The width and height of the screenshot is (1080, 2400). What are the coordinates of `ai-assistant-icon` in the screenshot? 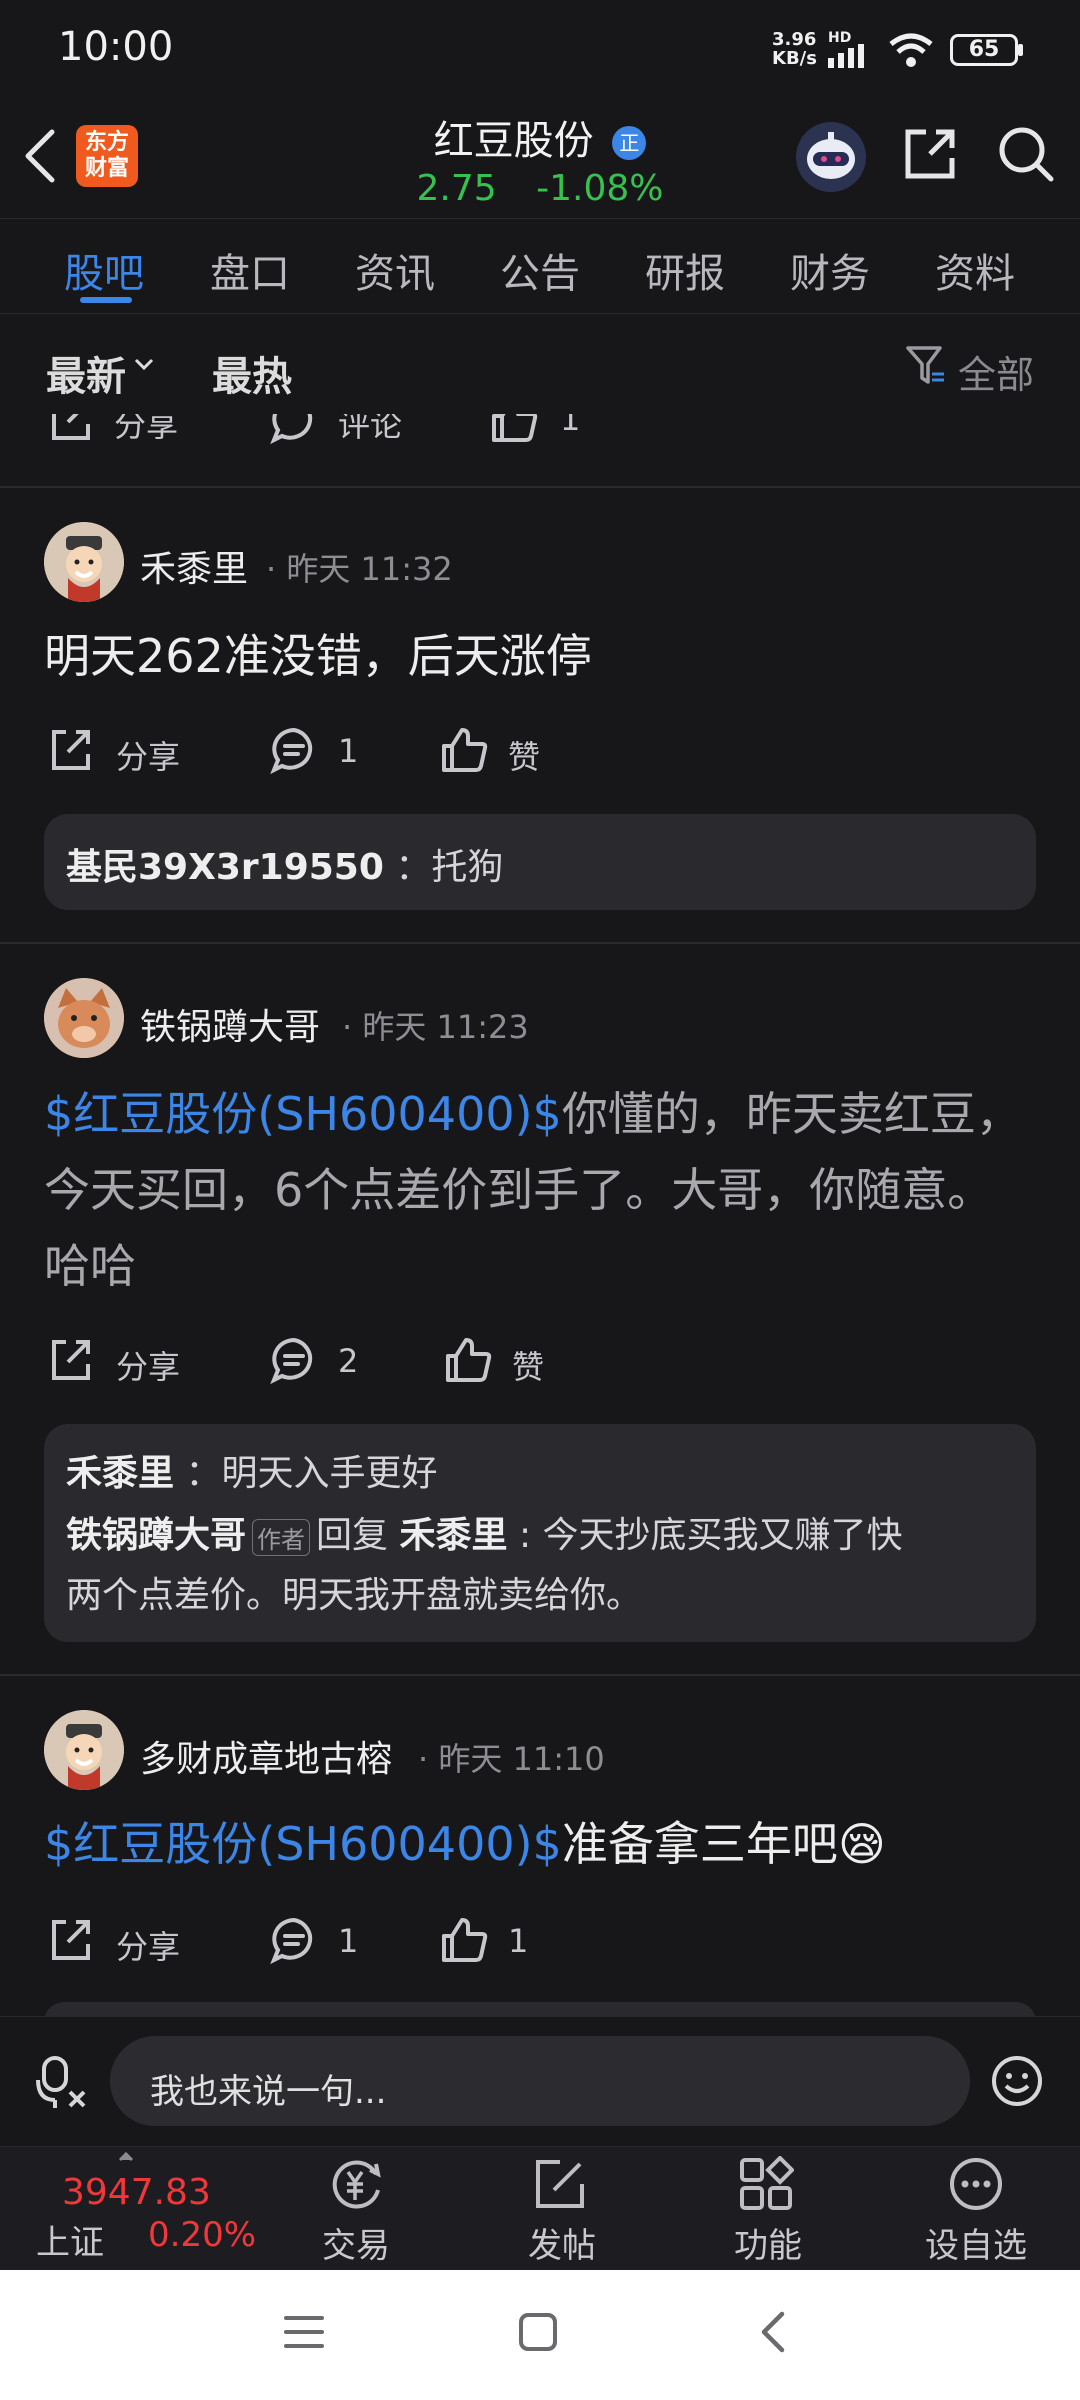 It's located at (831, 157).